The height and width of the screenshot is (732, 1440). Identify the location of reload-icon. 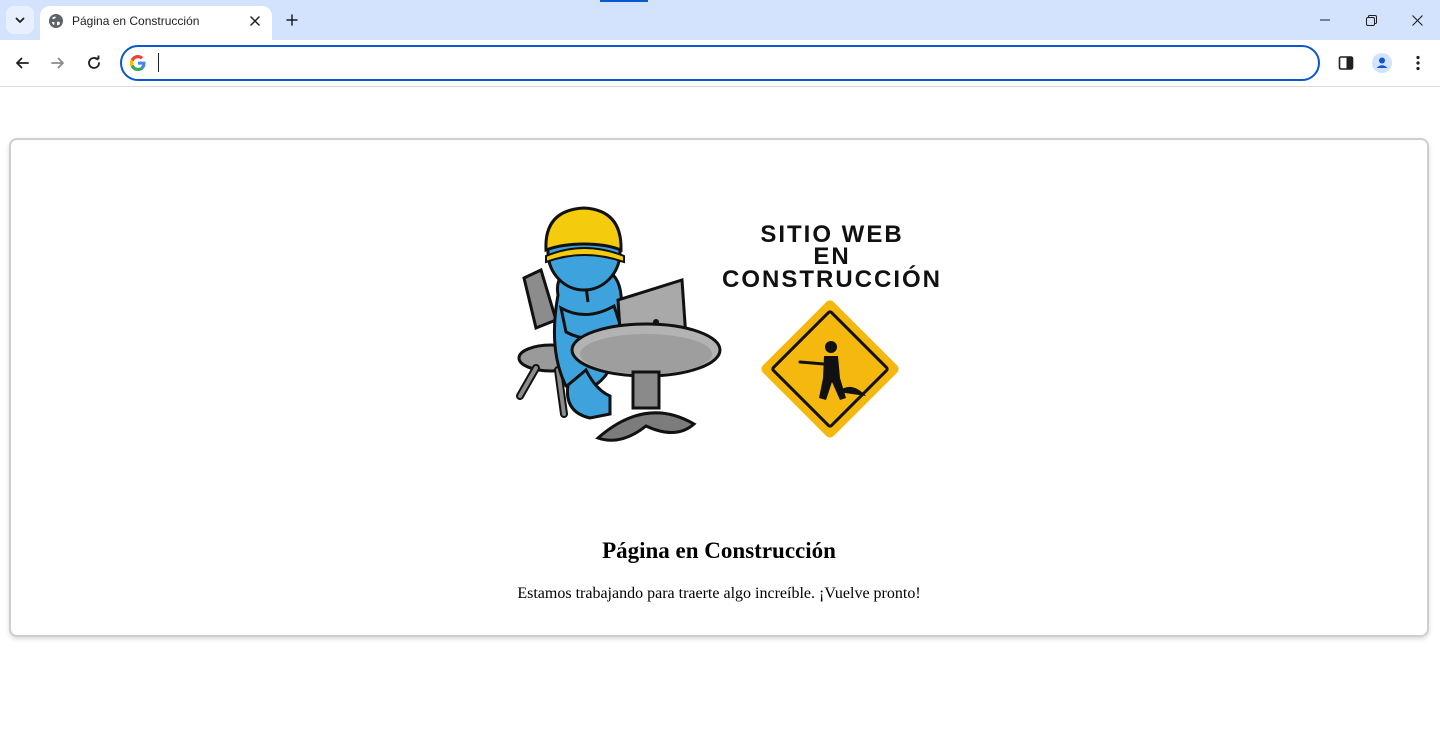
(94, 62).